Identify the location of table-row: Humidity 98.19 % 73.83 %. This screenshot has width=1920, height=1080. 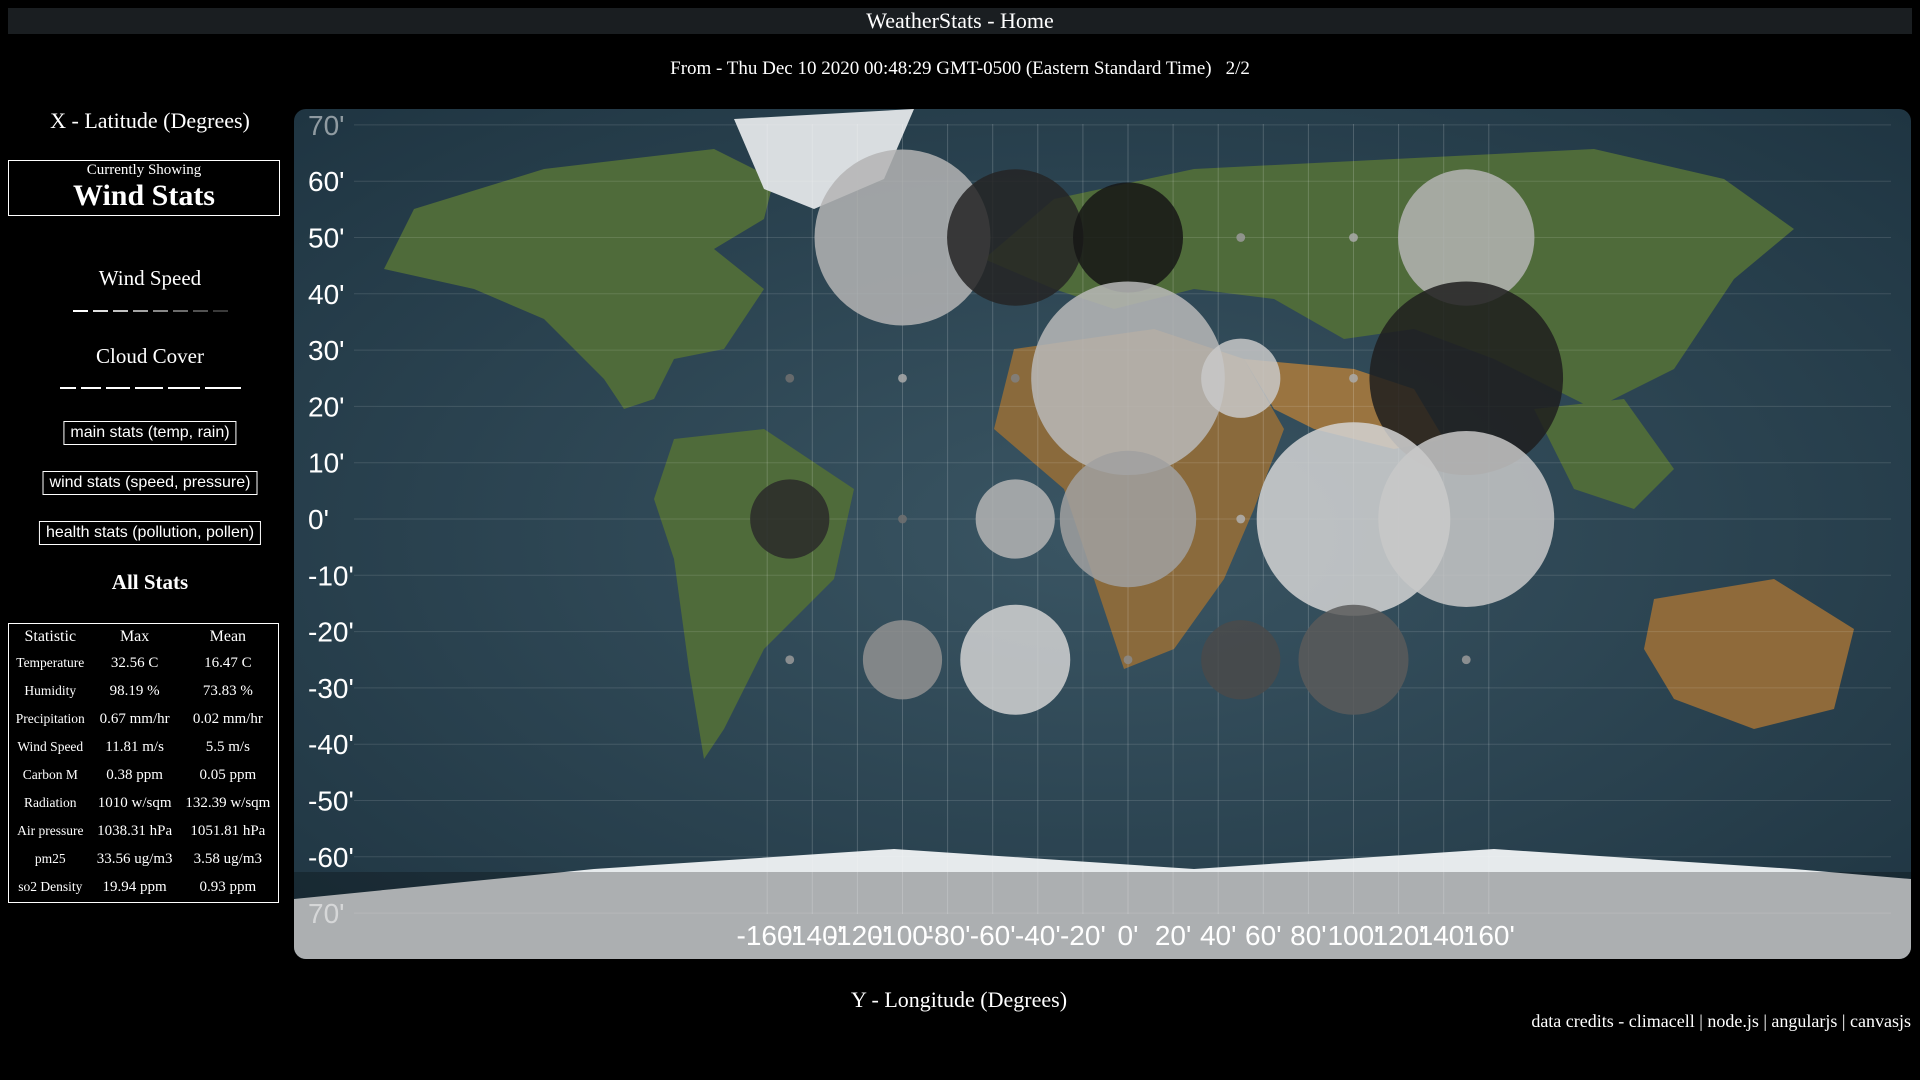
(143, 691).